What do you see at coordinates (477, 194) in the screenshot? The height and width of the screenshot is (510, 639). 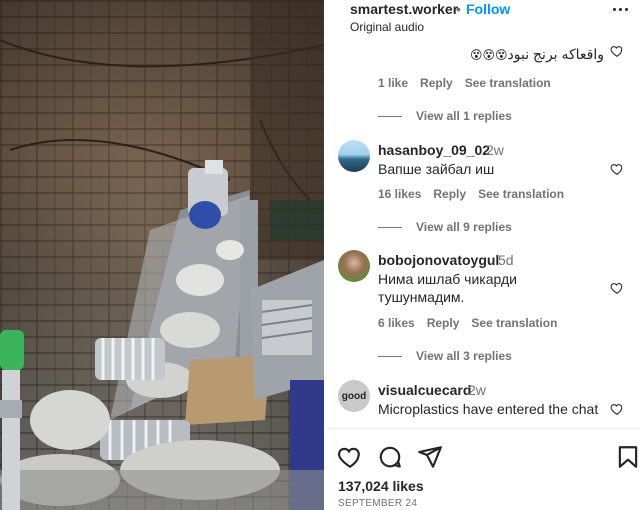 I see `comment-meta: 16 likes Reply See translation` at bounding box center [477, 194].